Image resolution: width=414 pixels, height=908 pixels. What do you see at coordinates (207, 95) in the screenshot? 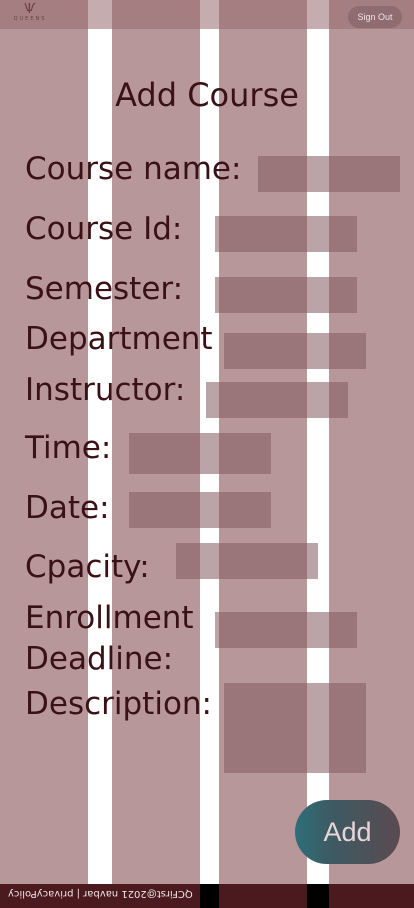
I see `page-title: Add Course` at bounding box center [207, 95].